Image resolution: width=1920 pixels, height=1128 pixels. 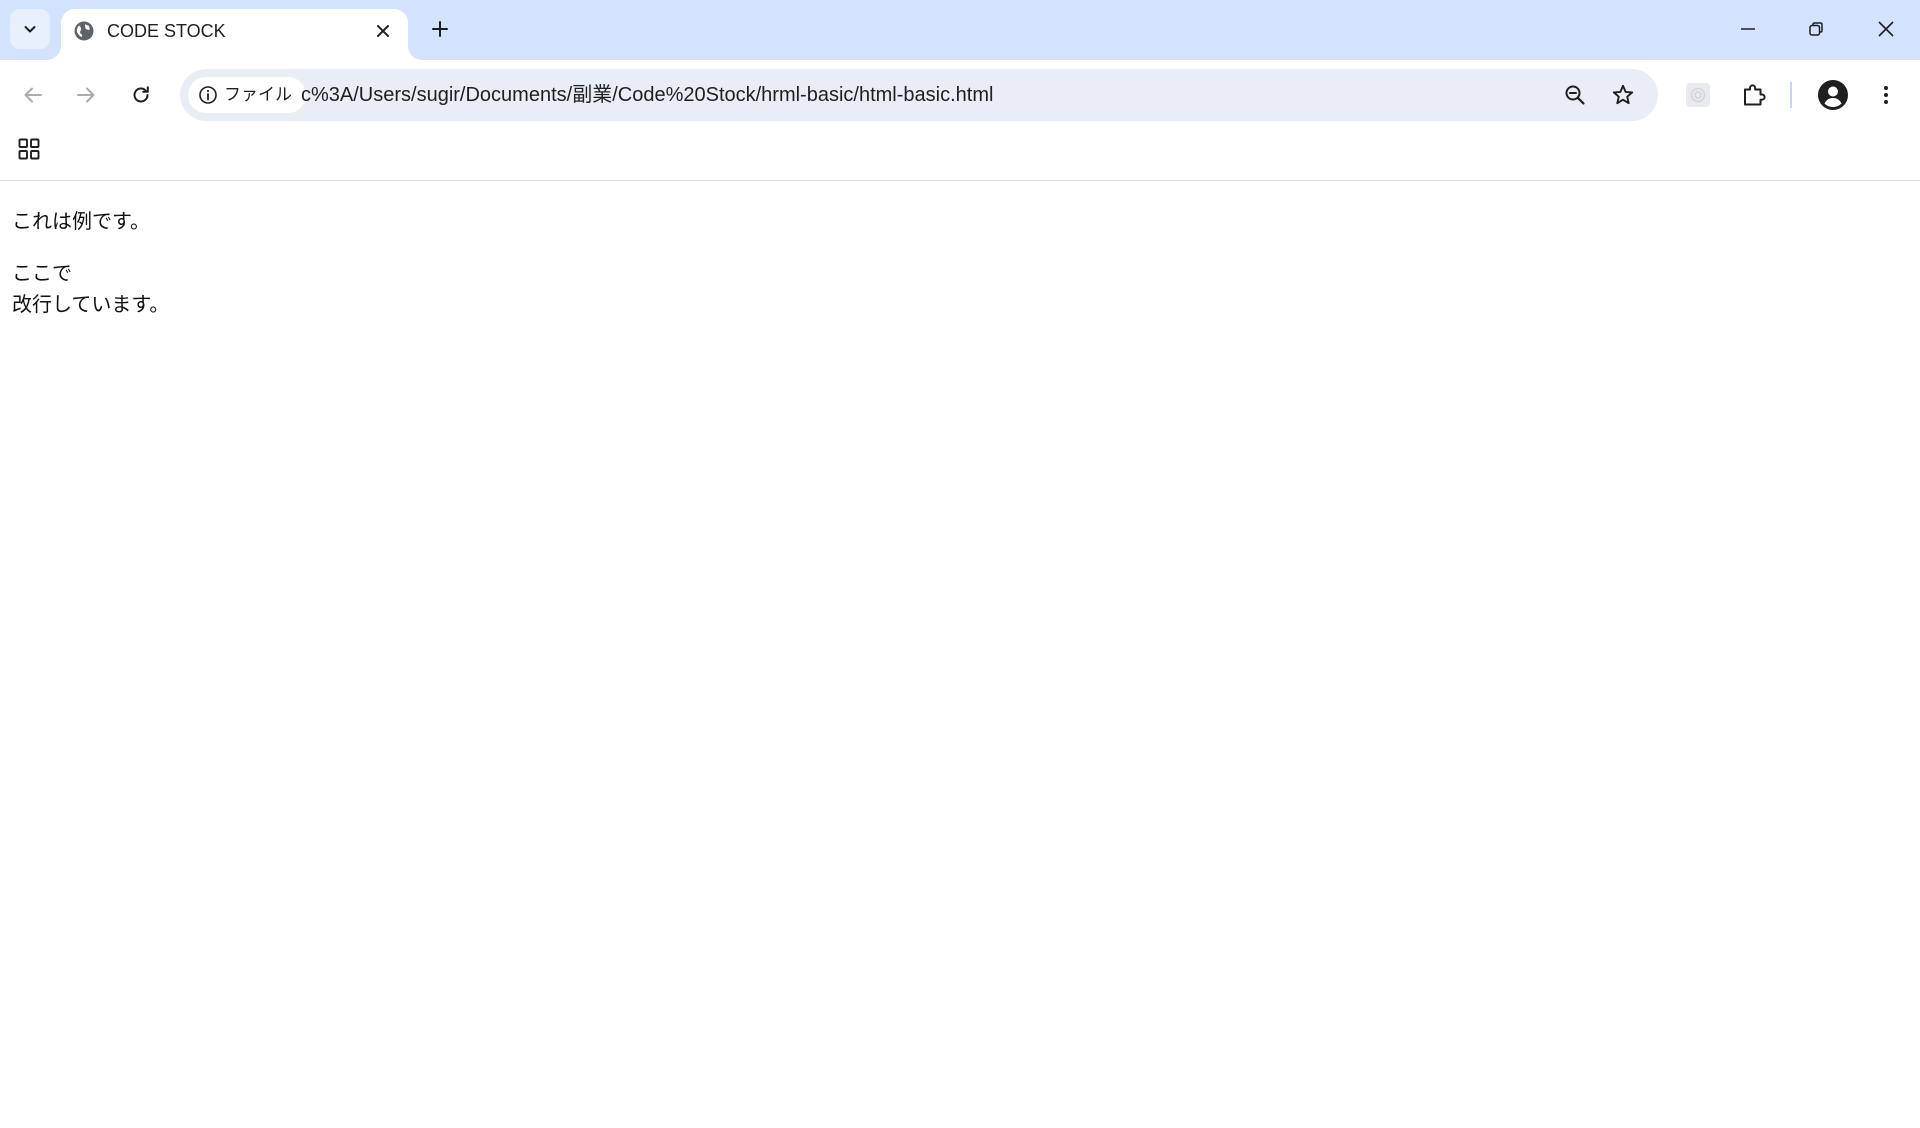 What do you see at coordinates (208, 95) in the screenshot?
I see `info-icon` at bounding box center [208, 95].